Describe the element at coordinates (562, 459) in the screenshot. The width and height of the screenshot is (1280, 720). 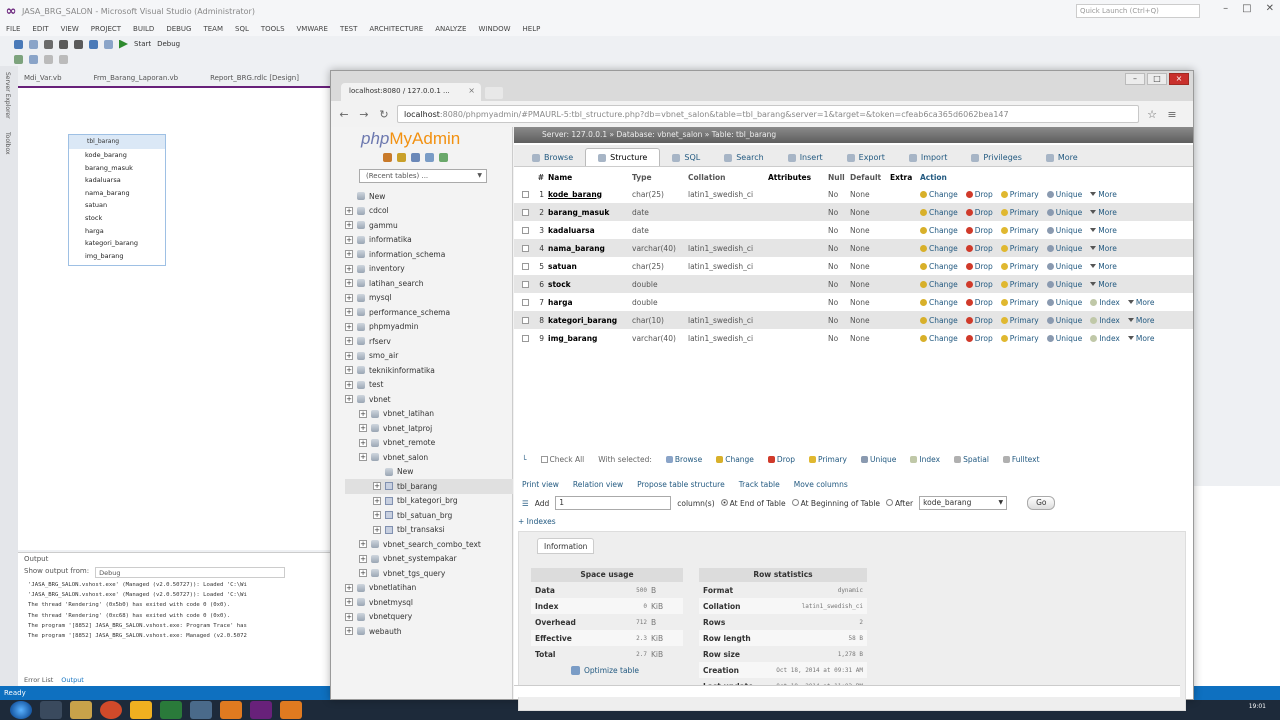
I see `check-all-checkbox: Check All` at that location.